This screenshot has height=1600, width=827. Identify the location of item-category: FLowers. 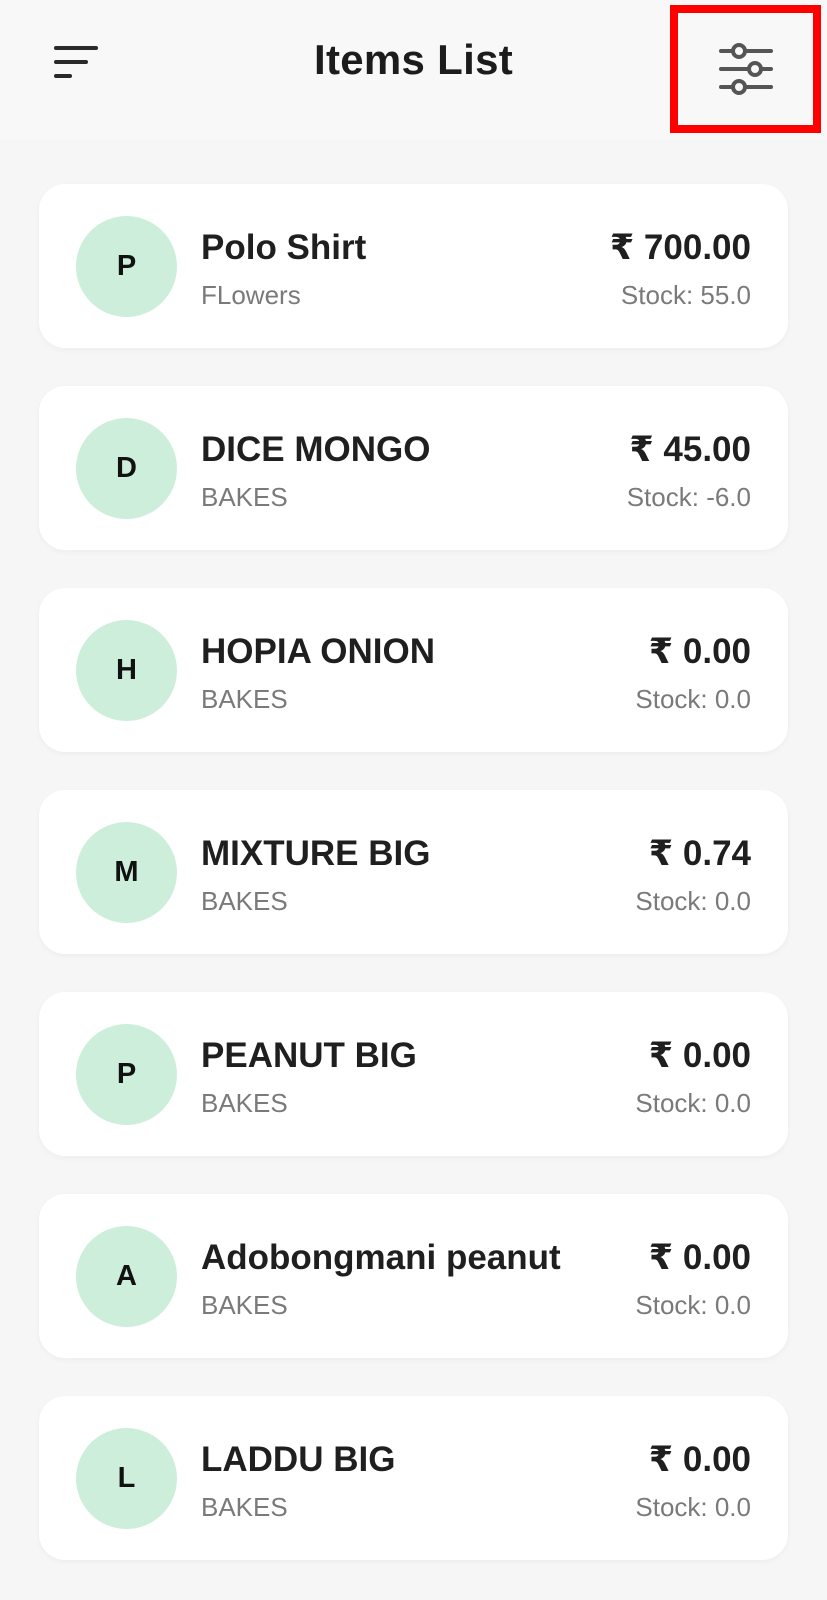
(251, 295).